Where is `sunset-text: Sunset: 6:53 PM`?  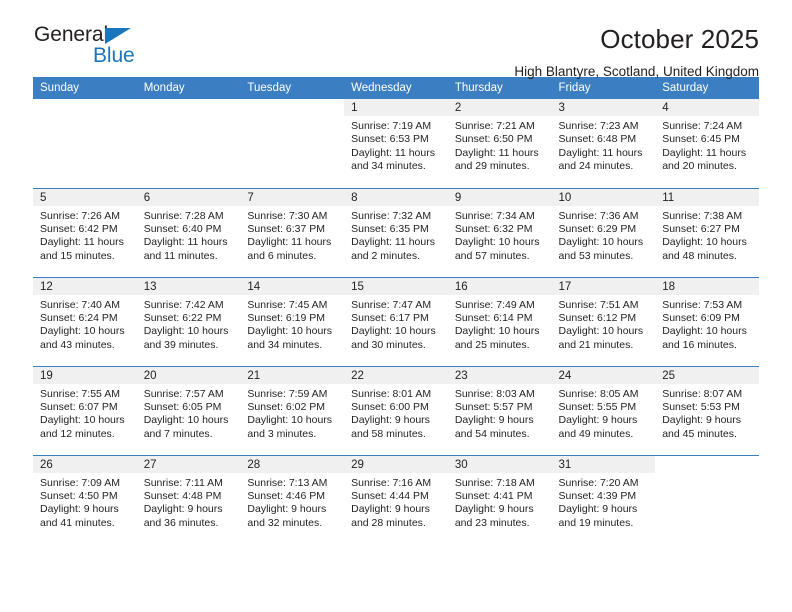
sunset-text: Sunset: 6:53 PM is located at coordinates (390, 139).